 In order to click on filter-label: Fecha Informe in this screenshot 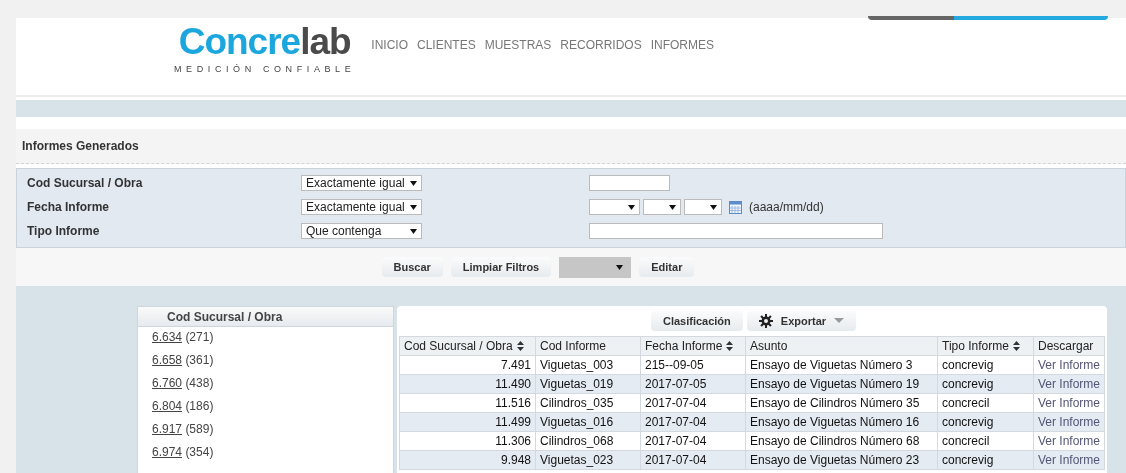, I will do `click(69, 207)`.